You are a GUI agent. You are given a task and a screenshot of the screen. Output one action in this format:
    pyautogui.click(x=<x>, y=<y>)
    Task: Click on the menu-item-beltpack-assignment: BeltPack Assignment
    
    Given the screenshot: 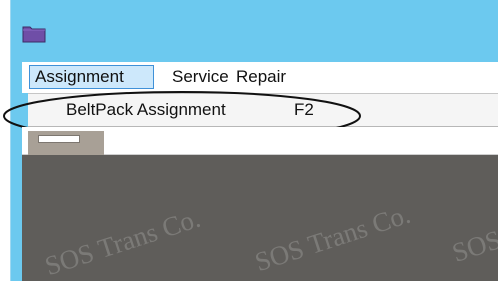 What is the action you would take?
    pyautogui.click(x=146, y=110)
    